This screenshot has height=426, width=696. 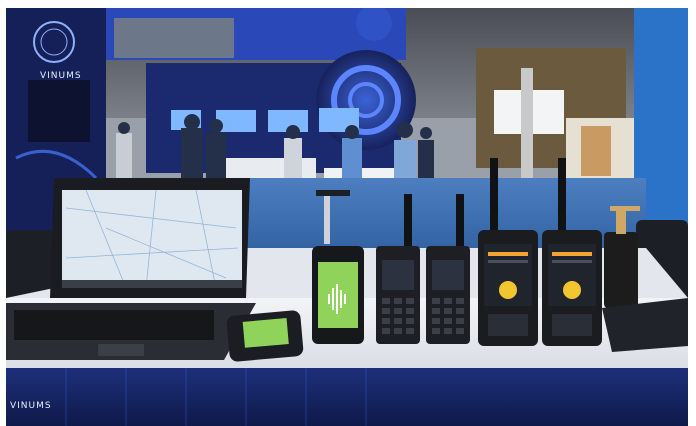 What do you see at coordinates (338, 295) in the screenshot?
I see `rugged-smartphone` at bounding box center [338, 295].